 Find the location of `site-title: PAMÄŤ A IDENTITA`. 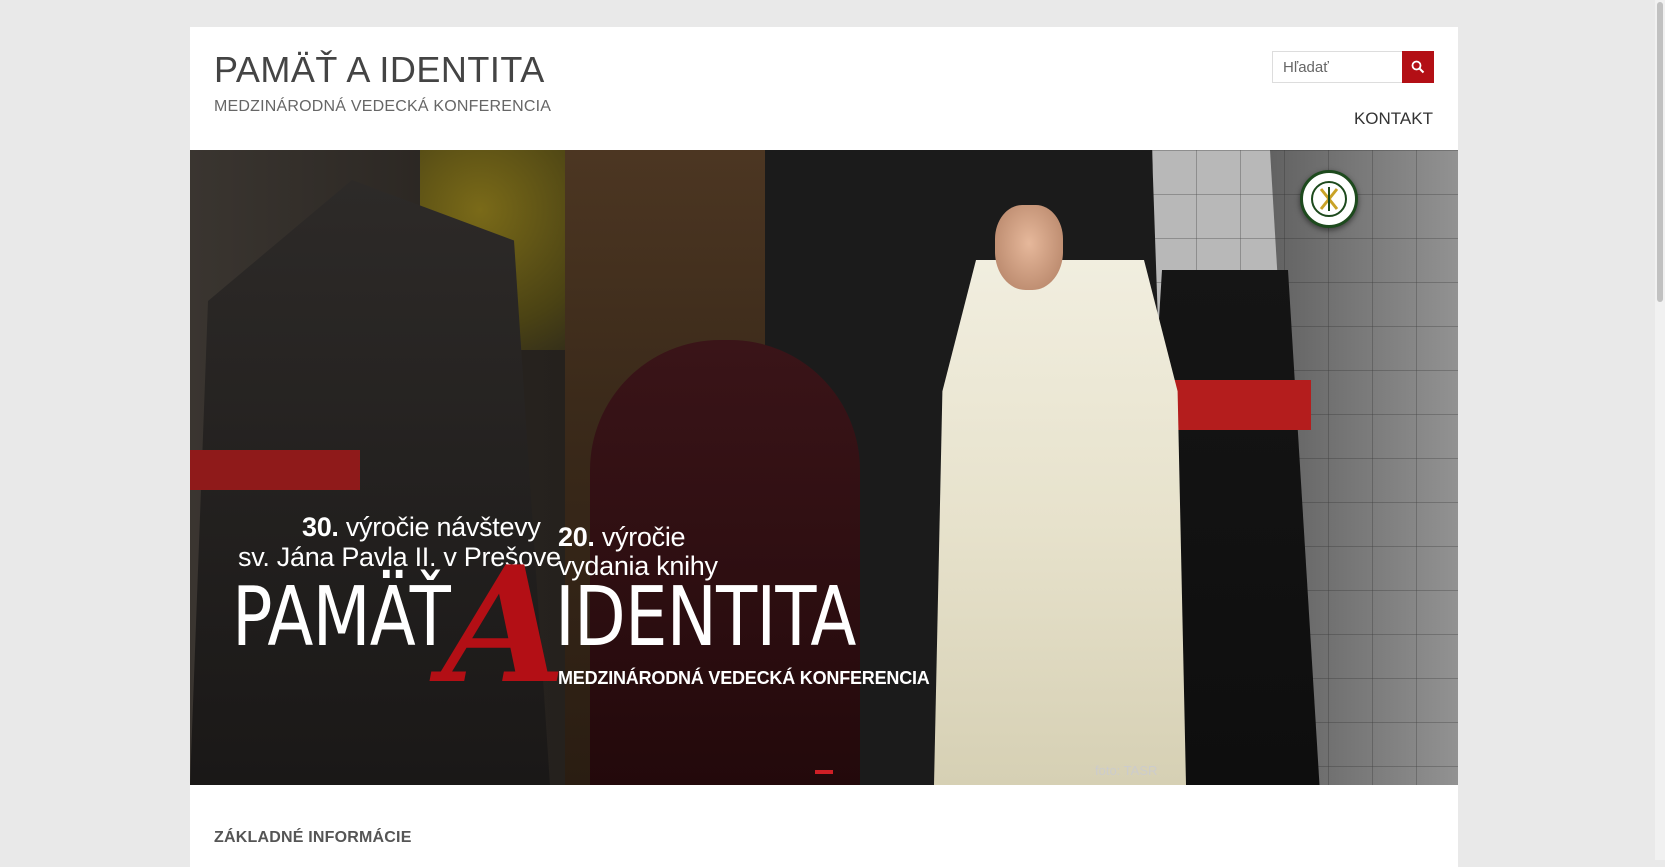

site-title: PAMÄŤ A IDENTITA is located at coordinates (379, 70).